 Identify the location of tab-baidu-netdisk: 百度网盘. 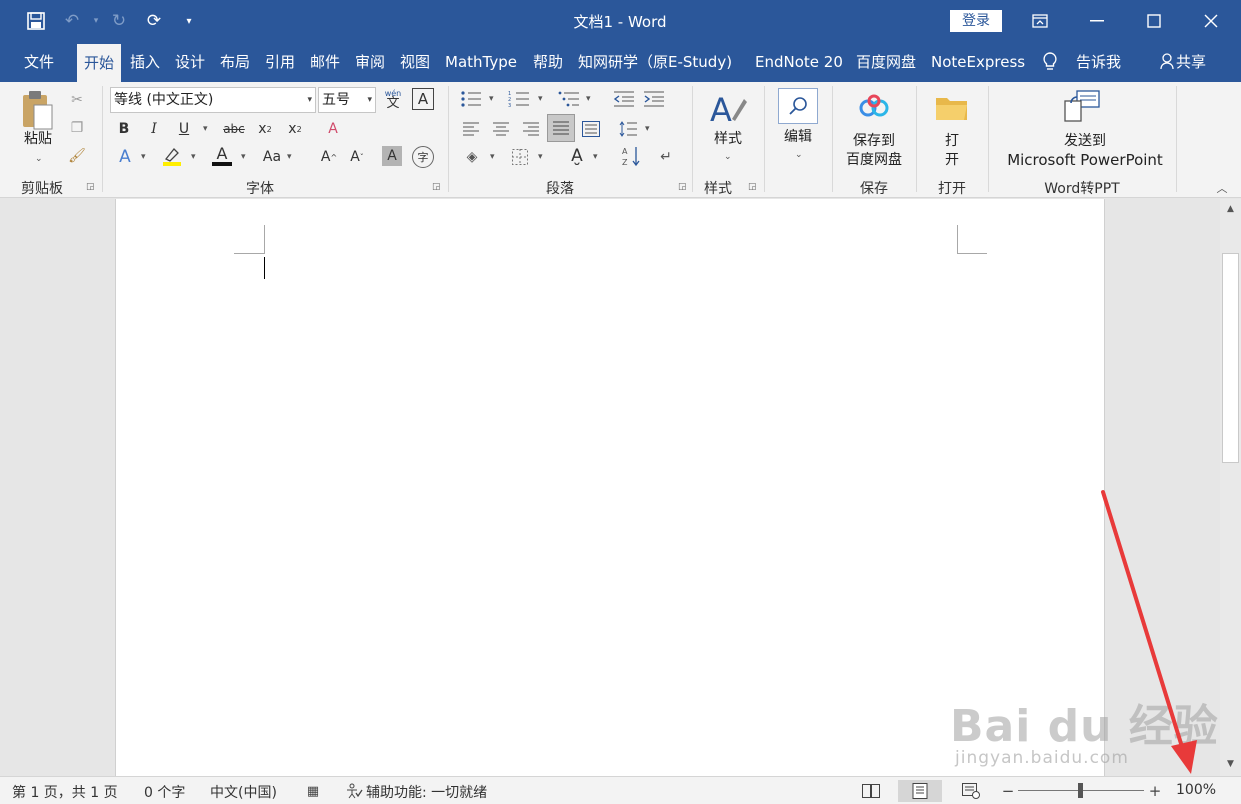
(886, 62).